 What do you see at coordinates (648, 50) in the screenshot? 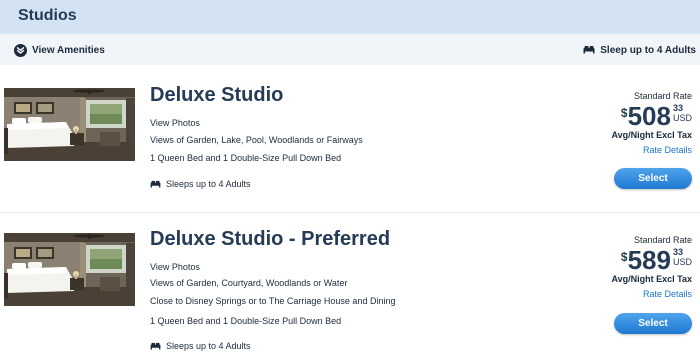
I see `occupancy-label: Sleep up to 4 Adults` at bounding box center [648, 50].